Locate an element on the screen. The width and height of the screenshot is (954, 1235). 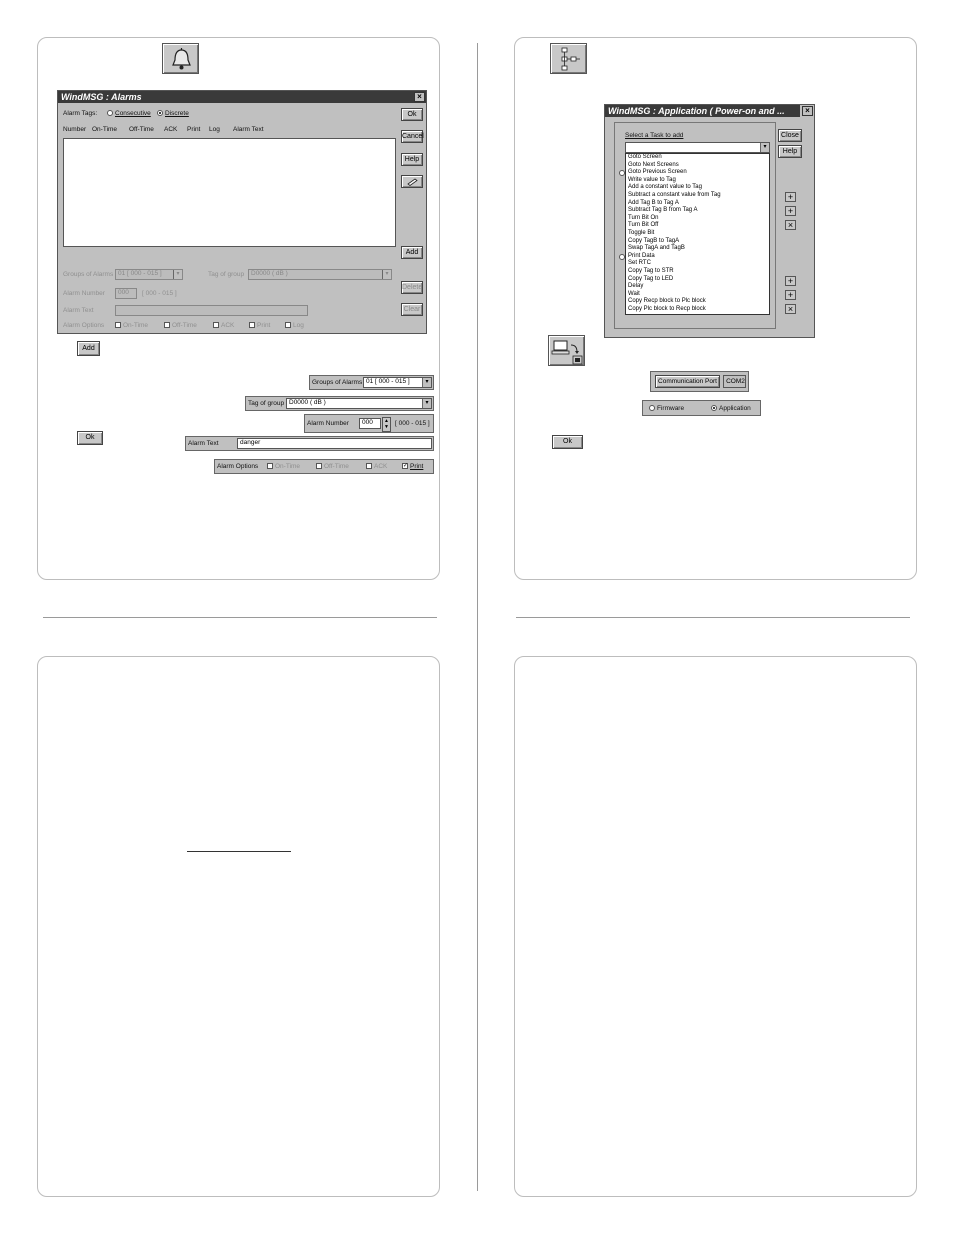
alarms-list is located at coordinates (229, 192).